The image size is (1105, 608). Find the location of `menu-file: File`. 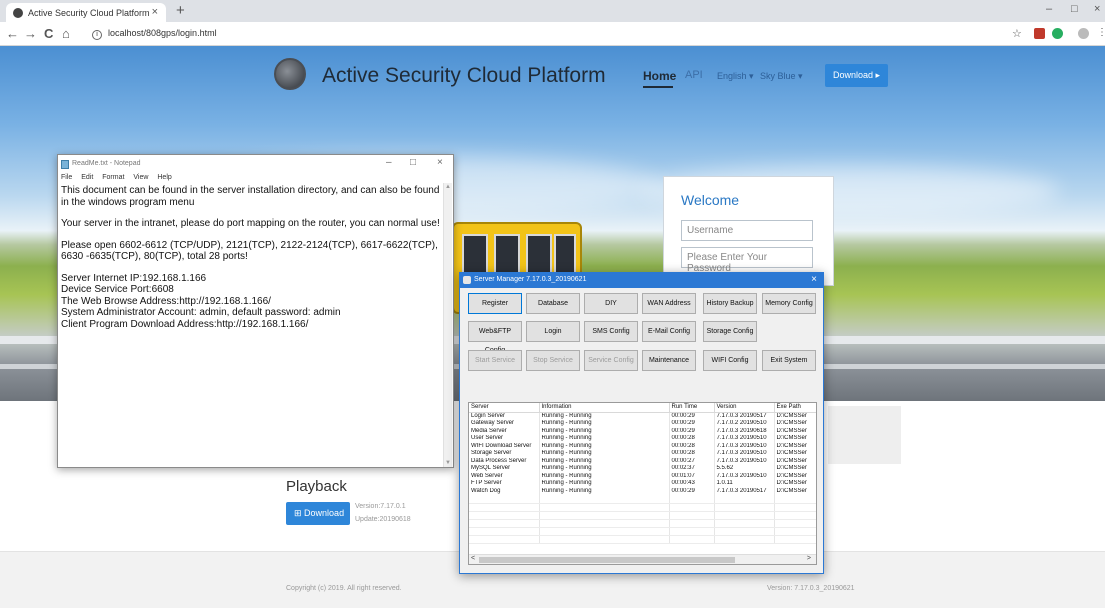

menu-file: File is located at coordinates (66, 177).